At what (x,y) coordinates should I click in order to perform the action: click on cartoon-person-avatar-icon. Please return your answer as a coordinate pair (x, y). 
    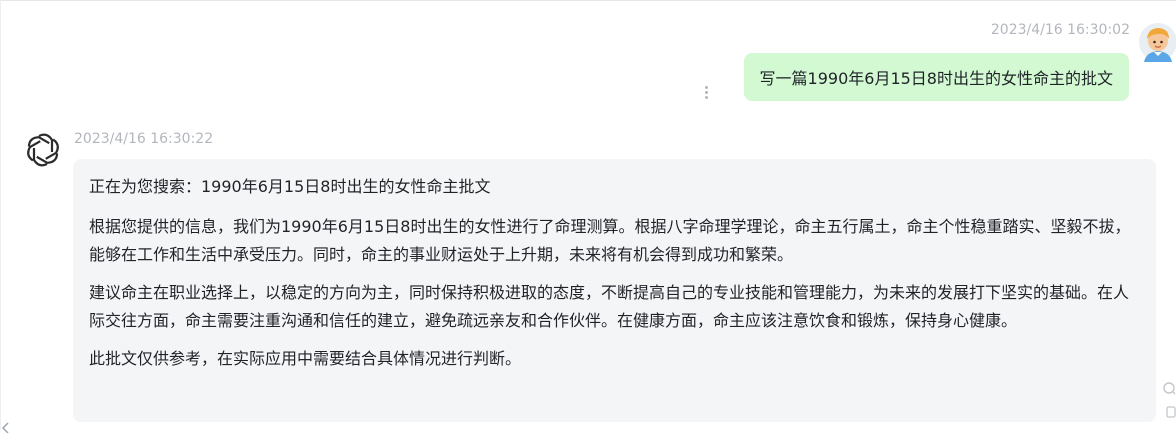
    Looking at the image, I should click on (1157, 42).